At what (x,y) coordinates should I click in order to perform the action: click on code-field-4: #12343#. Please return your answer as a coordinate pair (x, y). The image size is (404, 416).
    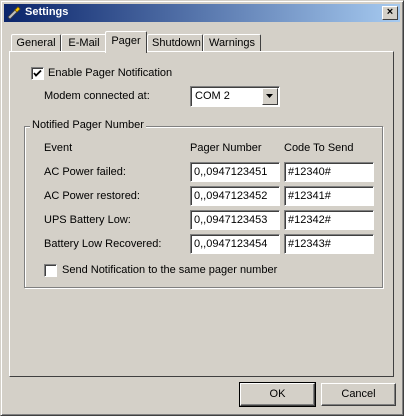
    Looking at the image, I should click on (329, 244).